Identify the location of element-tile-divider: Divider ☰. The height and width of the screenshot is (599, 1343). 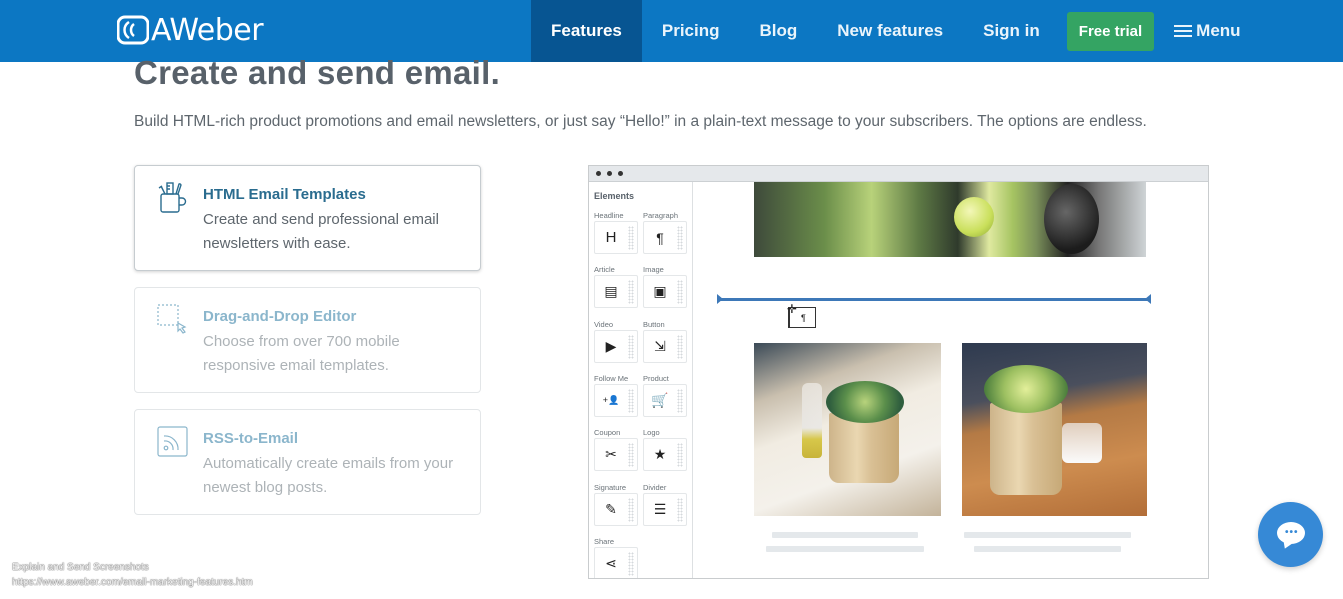
(665, 504).